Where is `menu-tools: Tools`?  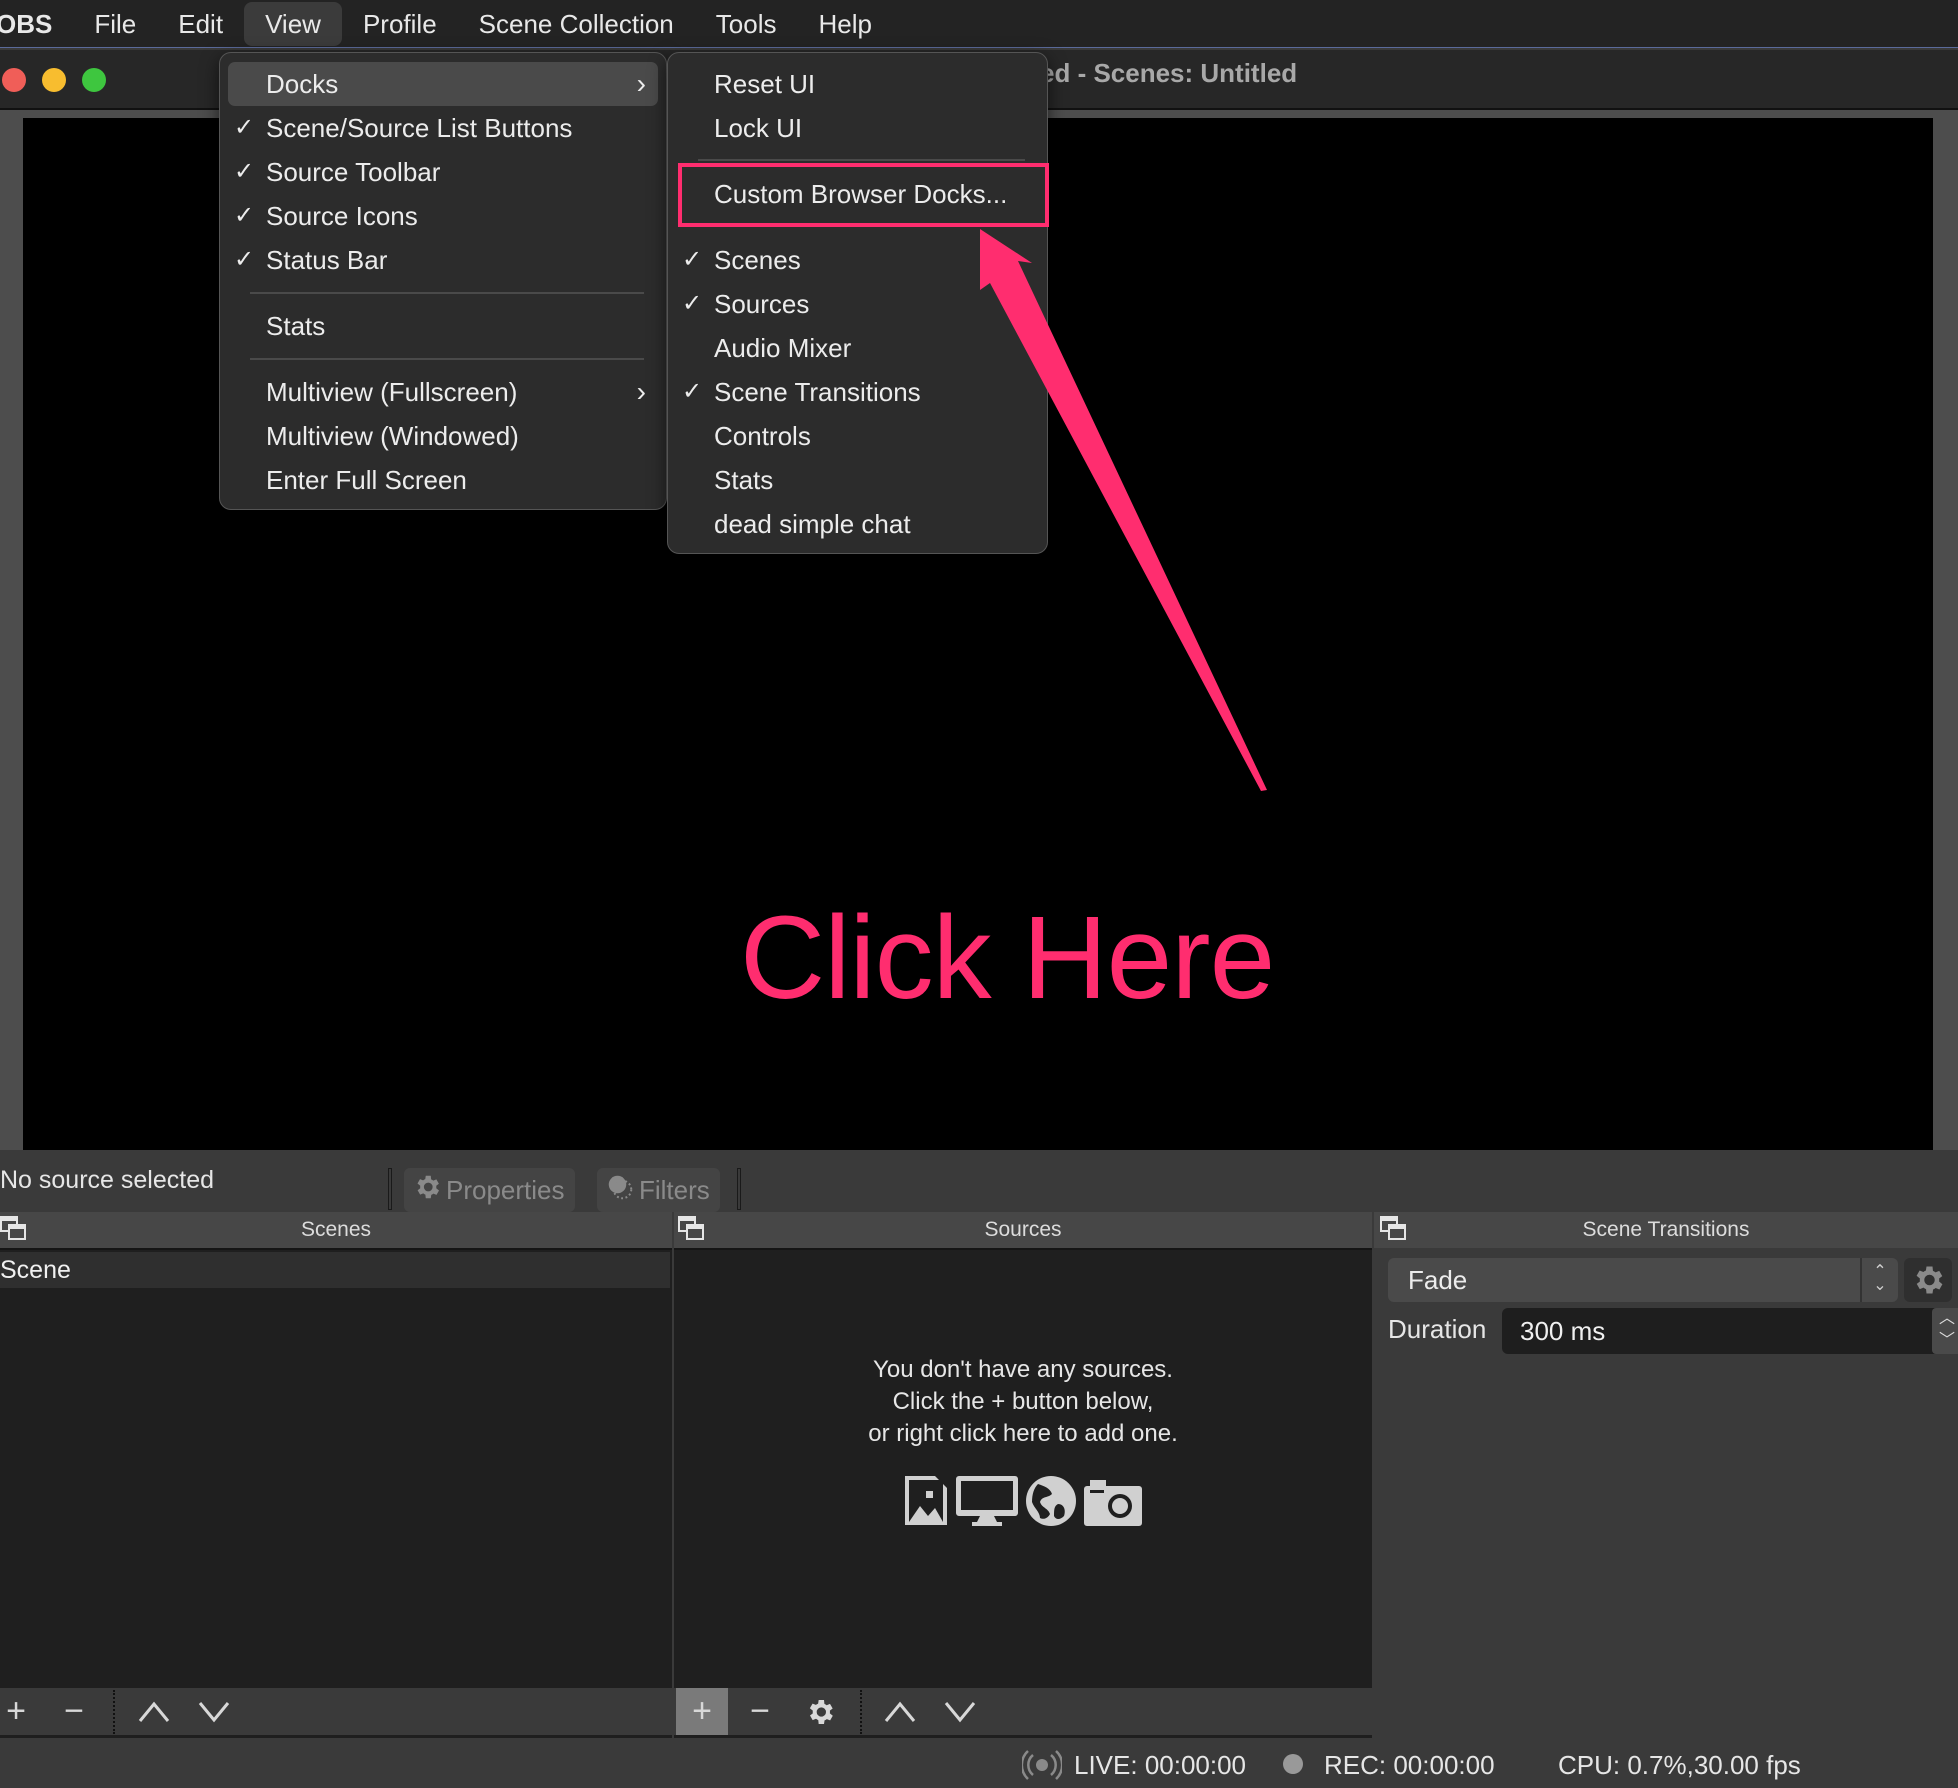 menu-tools: Tools is located at coordinates (746, 24).